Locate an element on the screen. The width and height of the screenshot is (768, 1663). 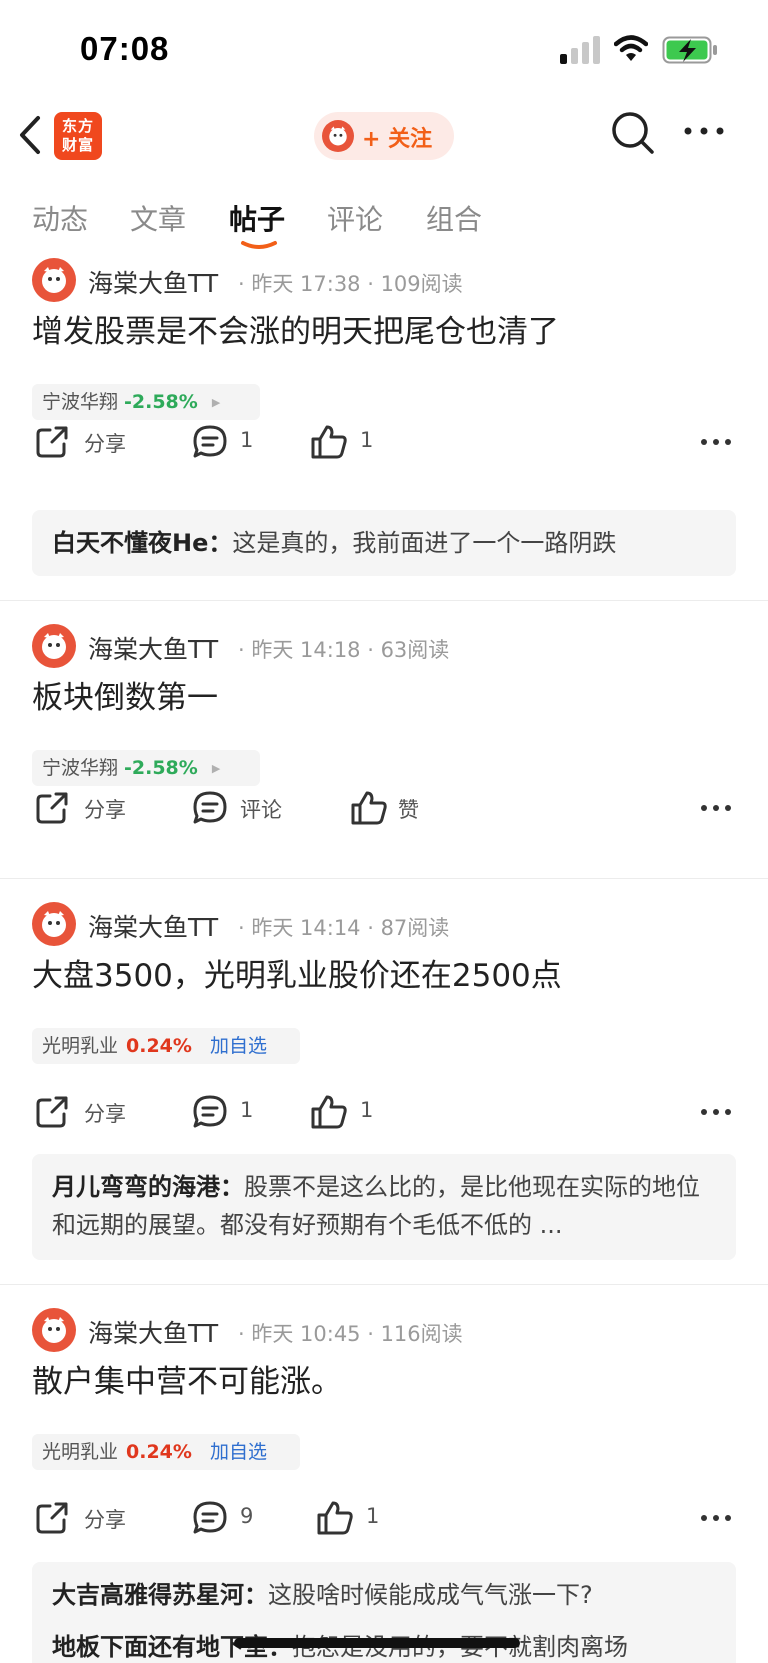
tab-comments: 评论 is located at coordinates (355, 218).